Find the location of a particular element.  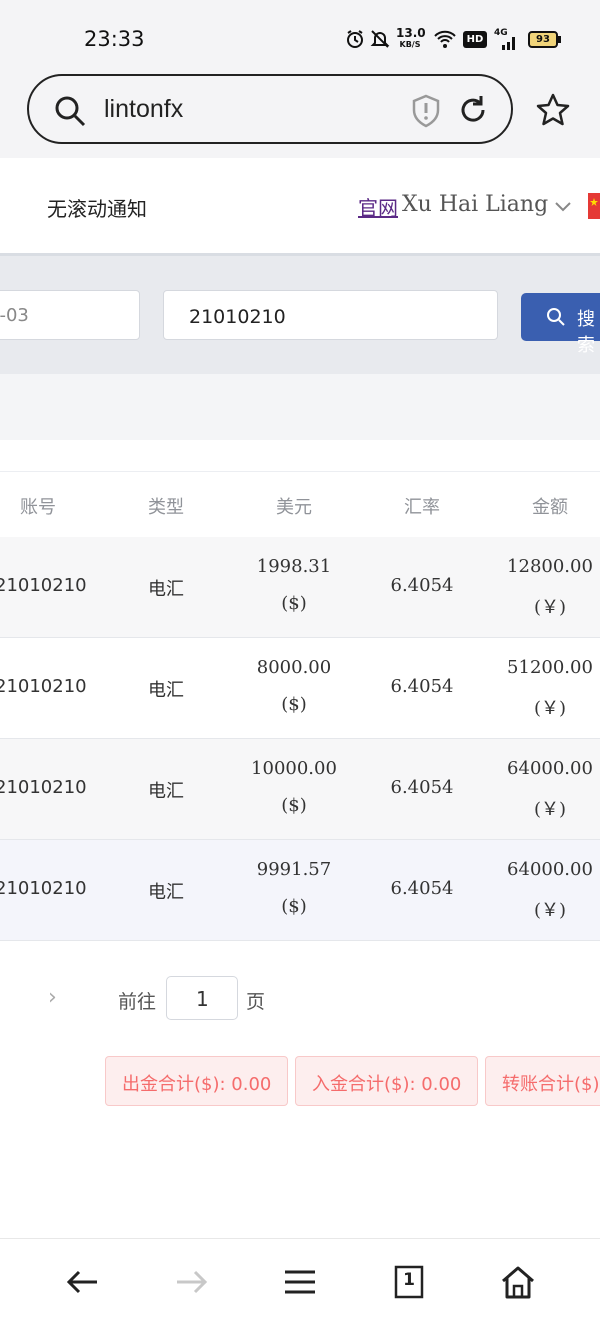

goto-label: 前往 is located at coordinates (137, 1002).